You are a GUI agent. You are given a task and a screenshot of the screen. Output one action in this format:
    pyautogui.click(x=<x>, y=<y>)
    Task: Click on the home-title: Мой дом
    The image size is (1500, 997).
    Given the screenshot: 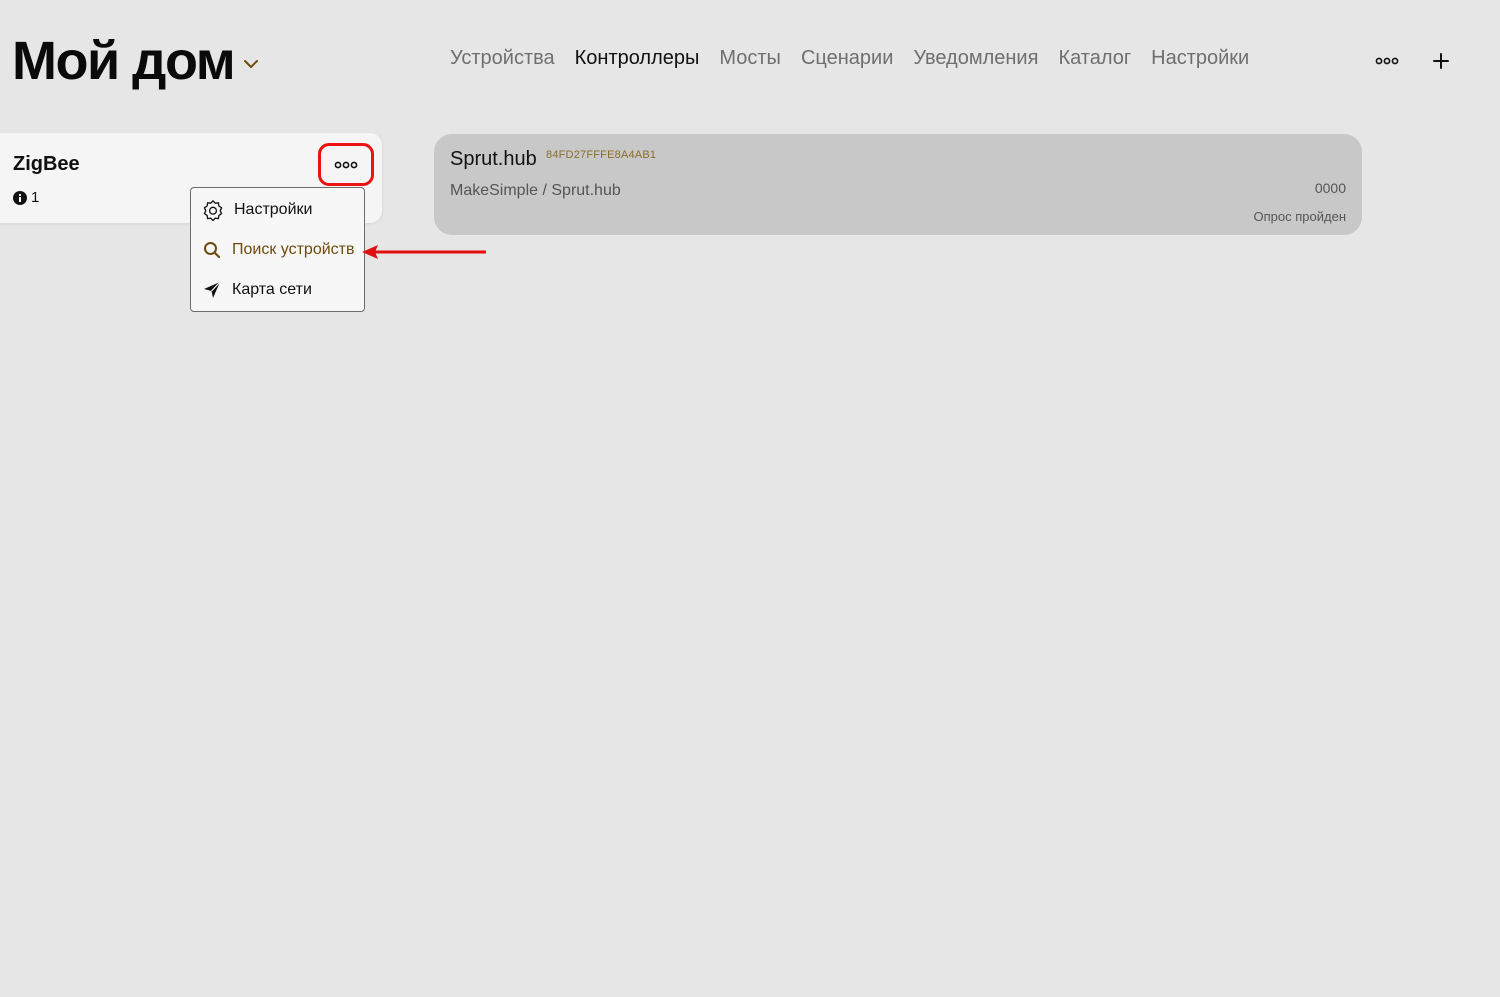 What is the action you would take?
    pyautogui.click(x=124, y=61)
    